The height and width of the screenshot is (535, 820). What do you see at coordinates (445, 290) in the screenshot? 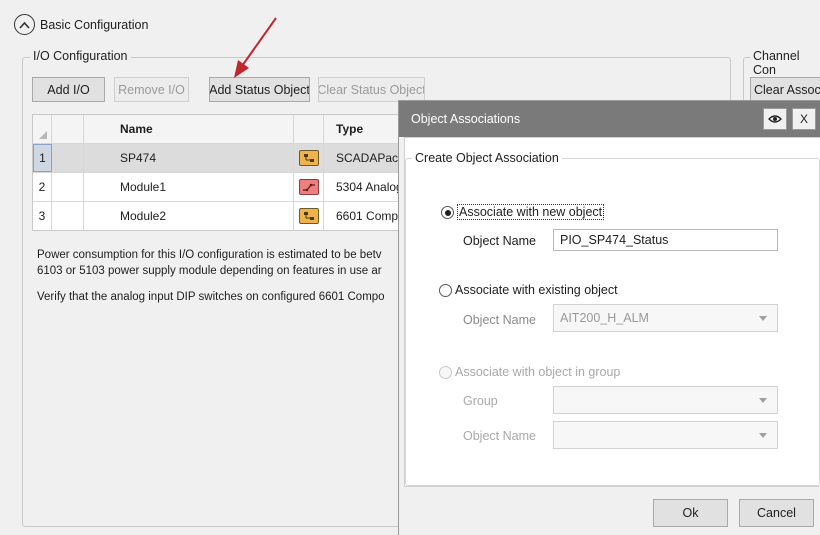
I see `existing-object-radio` at bounding box center [445, 290].